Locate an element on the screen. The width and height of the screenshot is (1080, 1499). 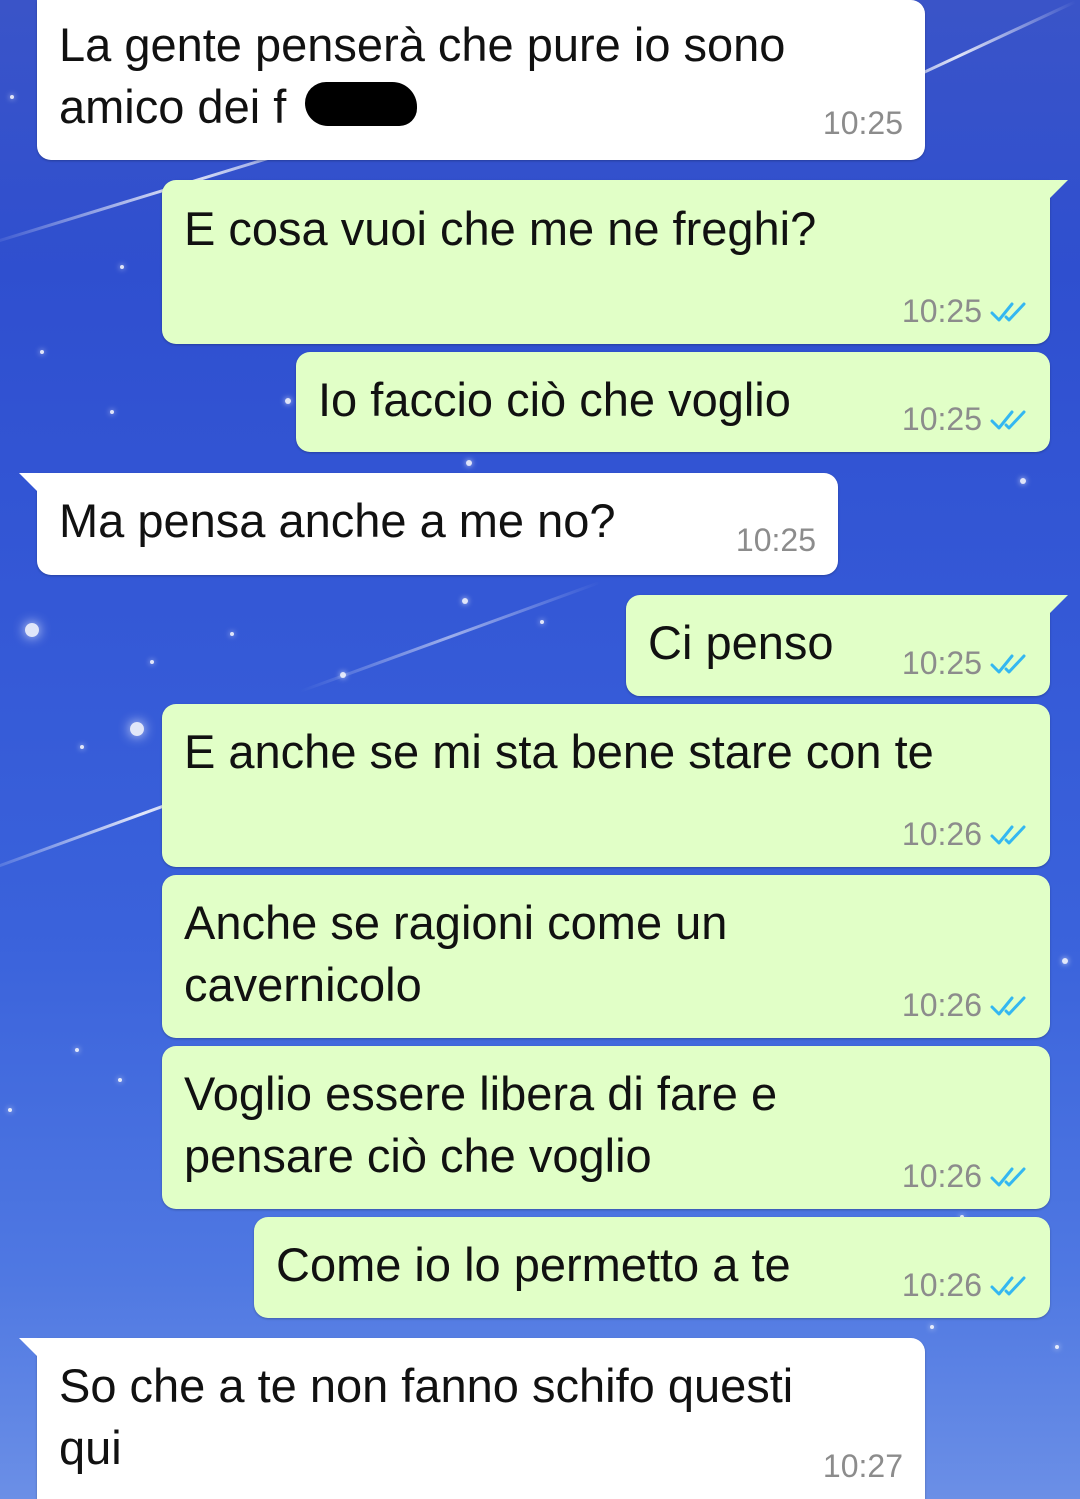
message-meta: 10:27 is located at coordinates (863, 1466).